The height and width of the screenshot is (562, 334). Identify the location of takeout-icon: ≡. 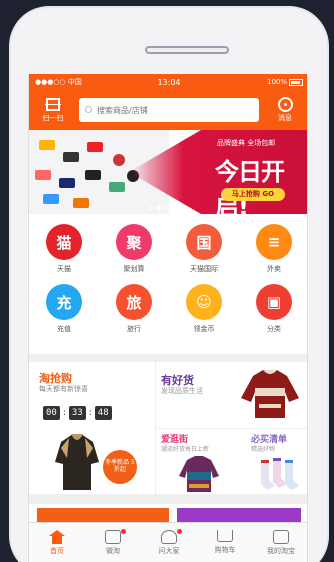
(274, 242).